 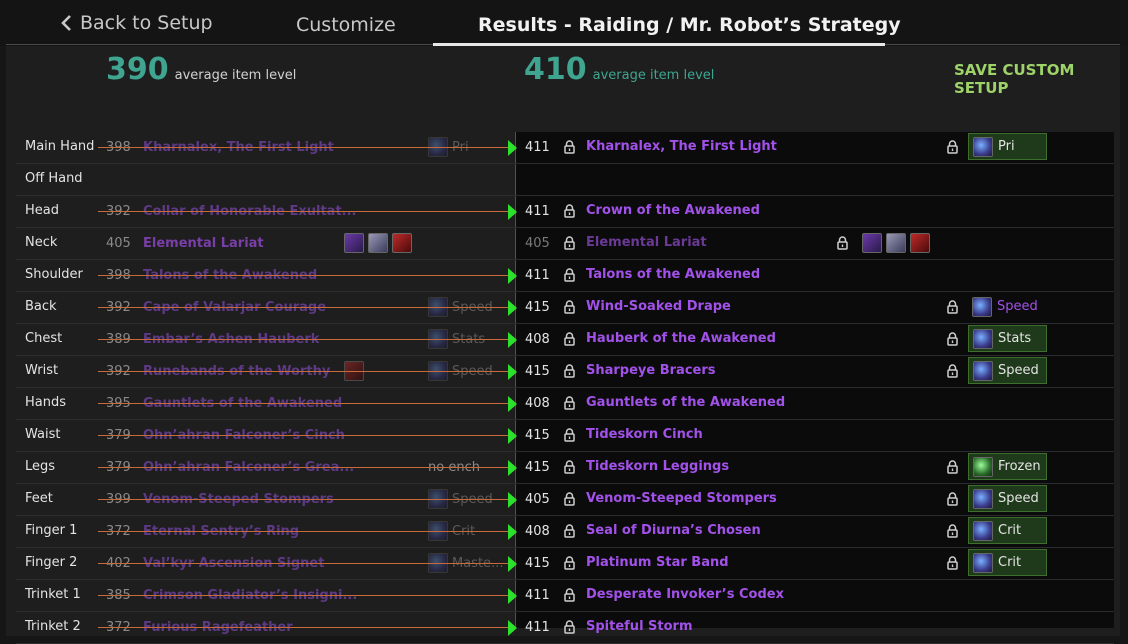 What do you see at coordinates (673, 210) in the screenshot?
I see `new-item-name: Crown of the Awakened` at bounding box center [673, 210].